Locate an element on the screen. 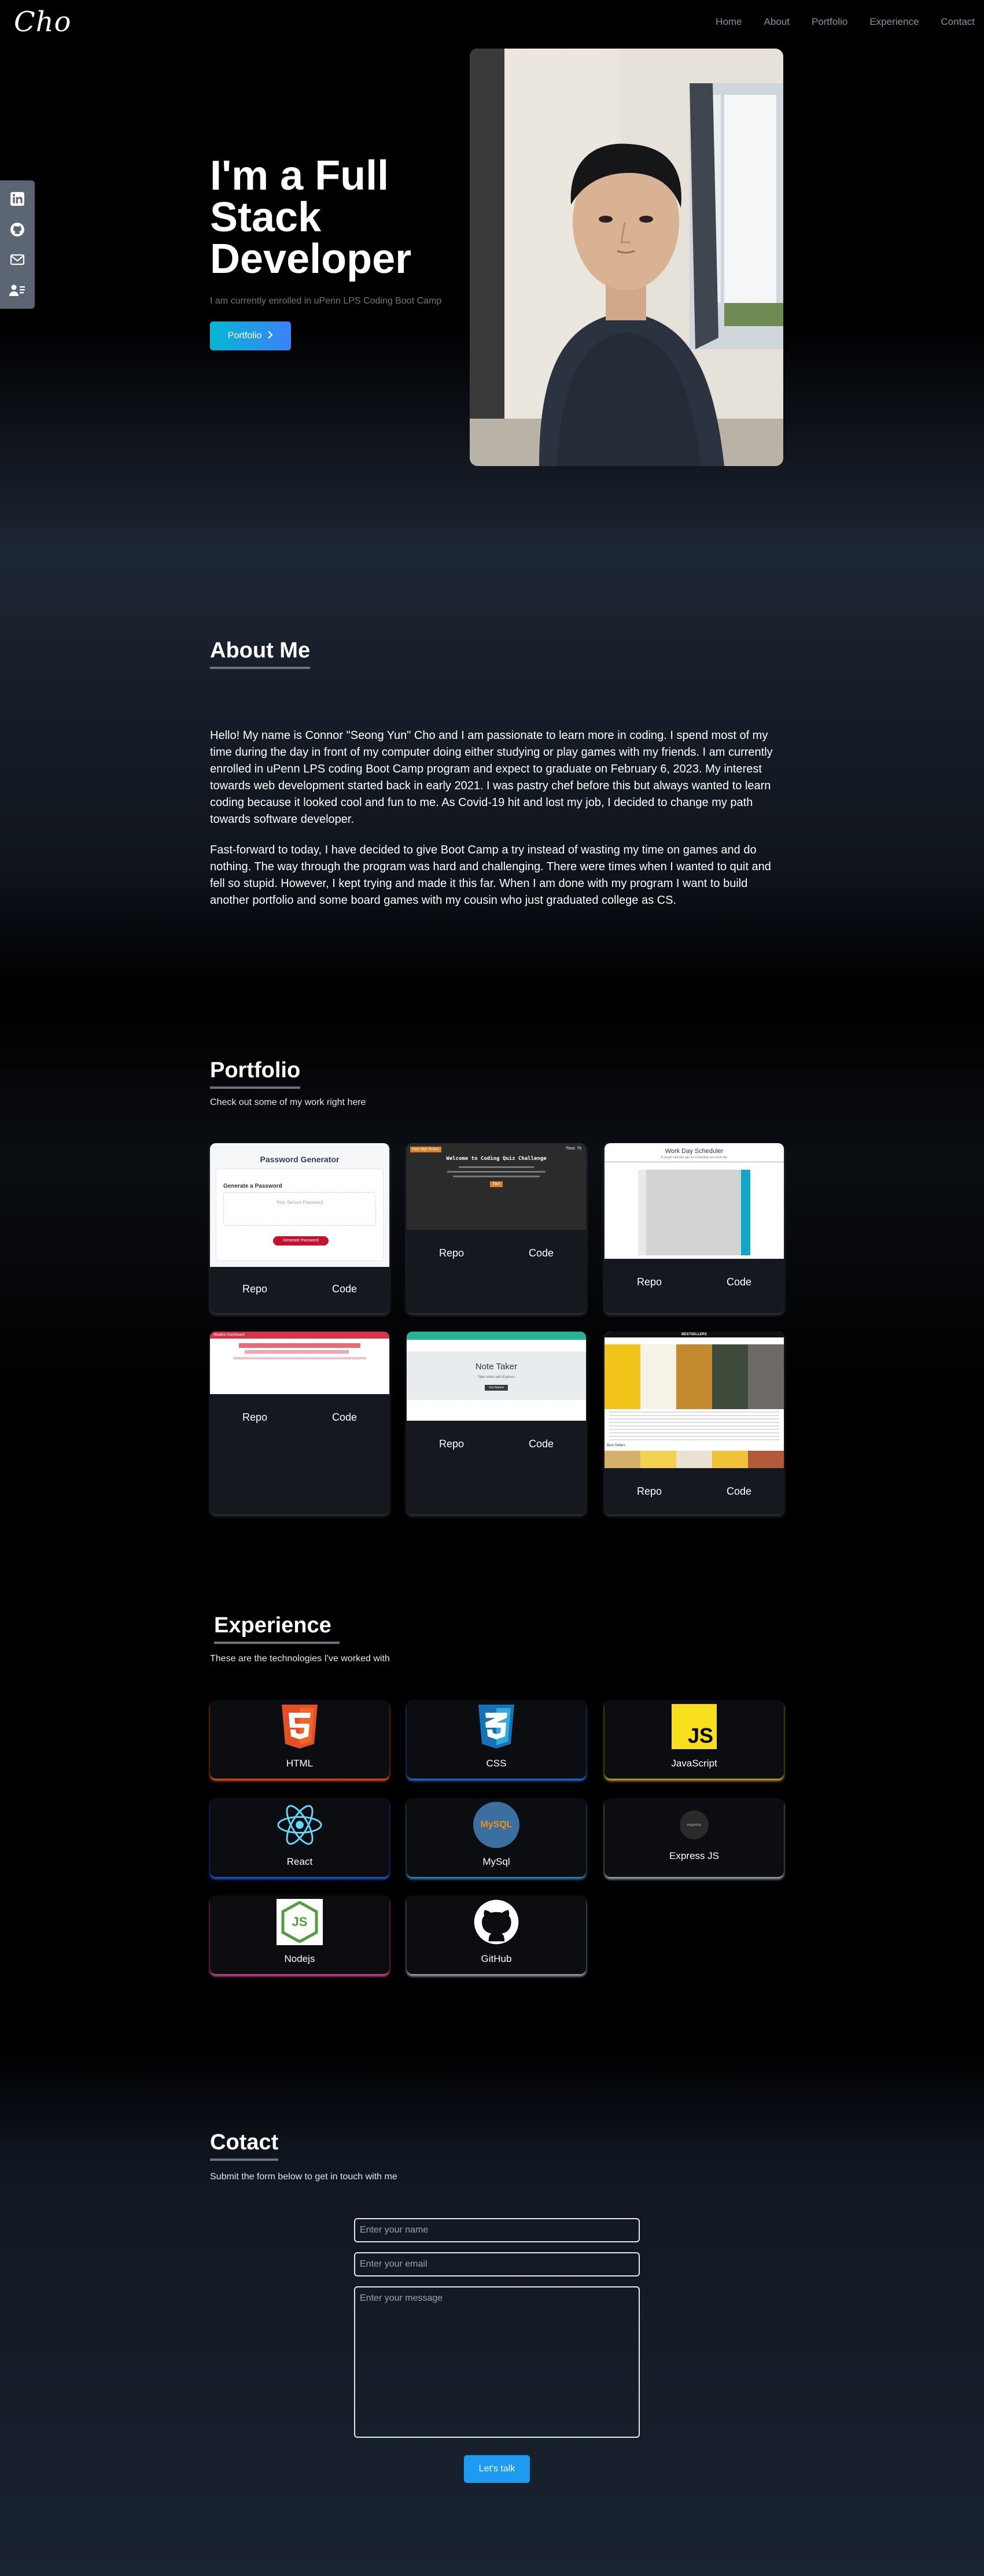 This screenshot has height=2576, width=984. profile-photo is located at coordinates (627, 257).